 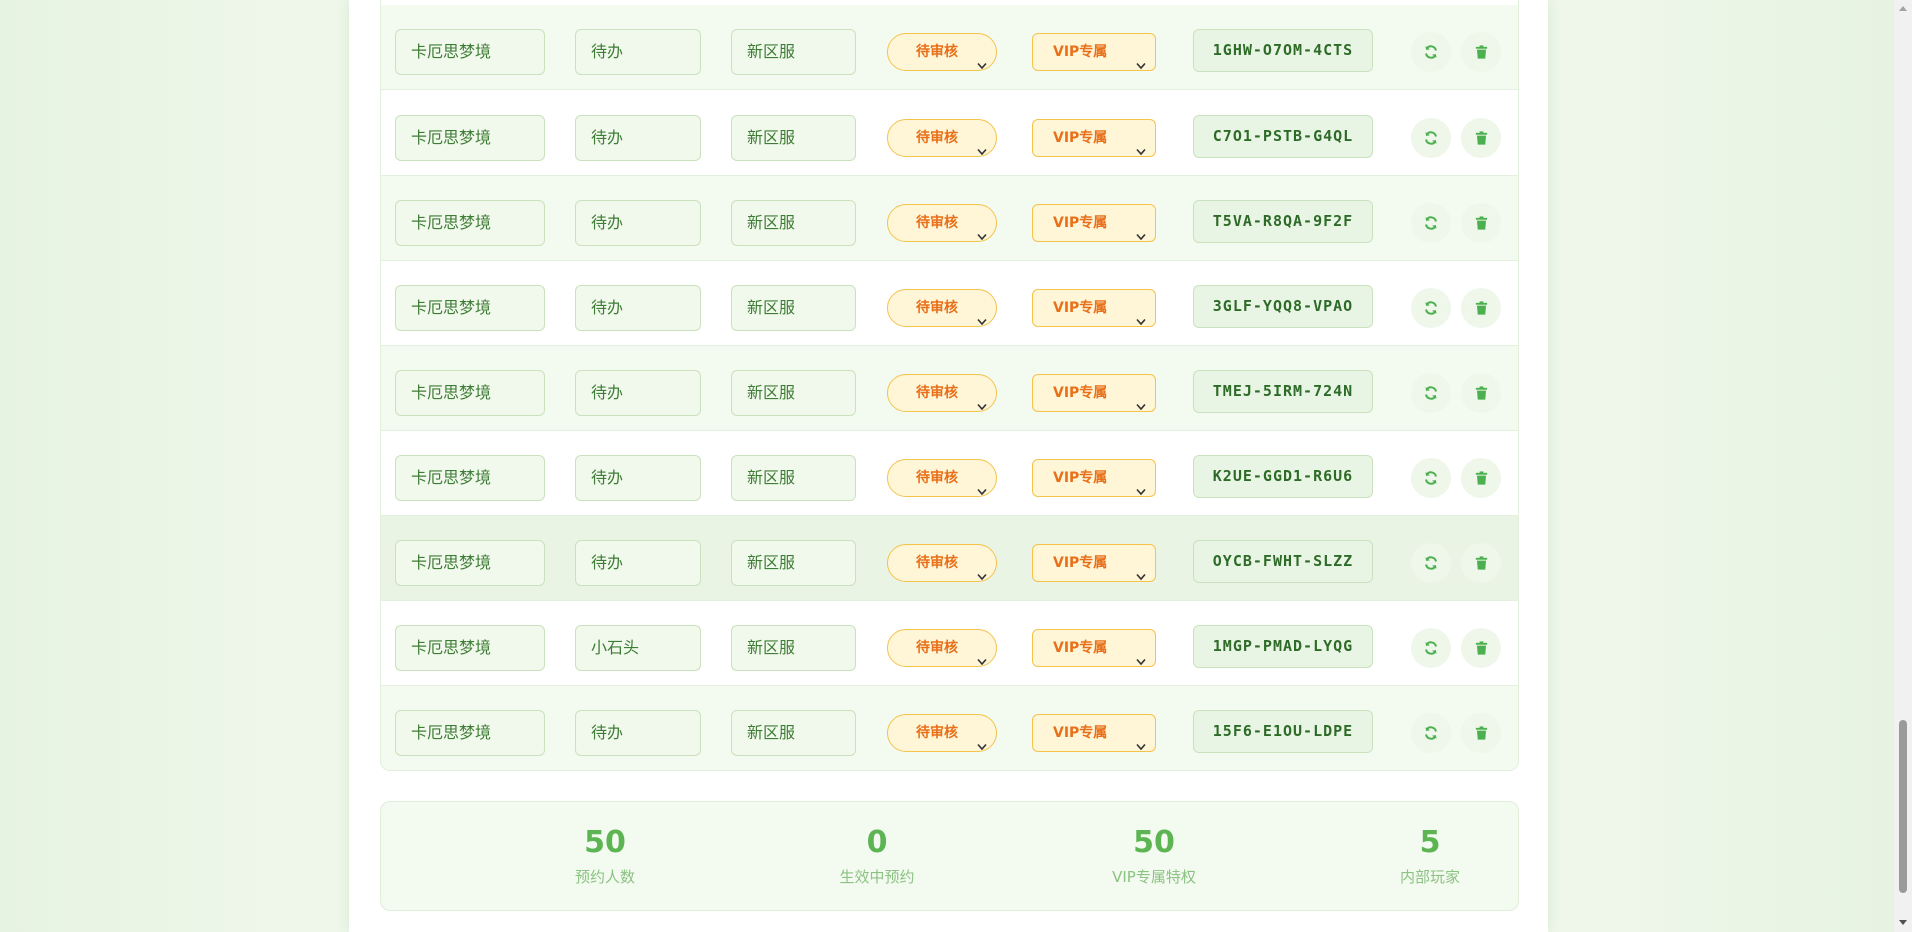 What do you see at coordinates (1283, 646) in the screenshot?
I see `invite-code: 1MGP-PMAD-LYQG` at bounding box center [1283, 646].